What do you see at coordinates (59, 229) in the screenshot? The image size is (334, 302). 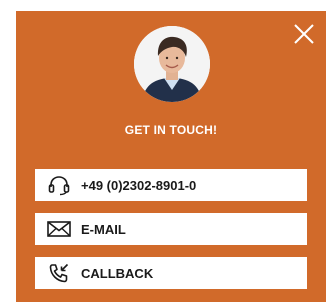 I see `envelope-icon` at bounding box center [59, 229].